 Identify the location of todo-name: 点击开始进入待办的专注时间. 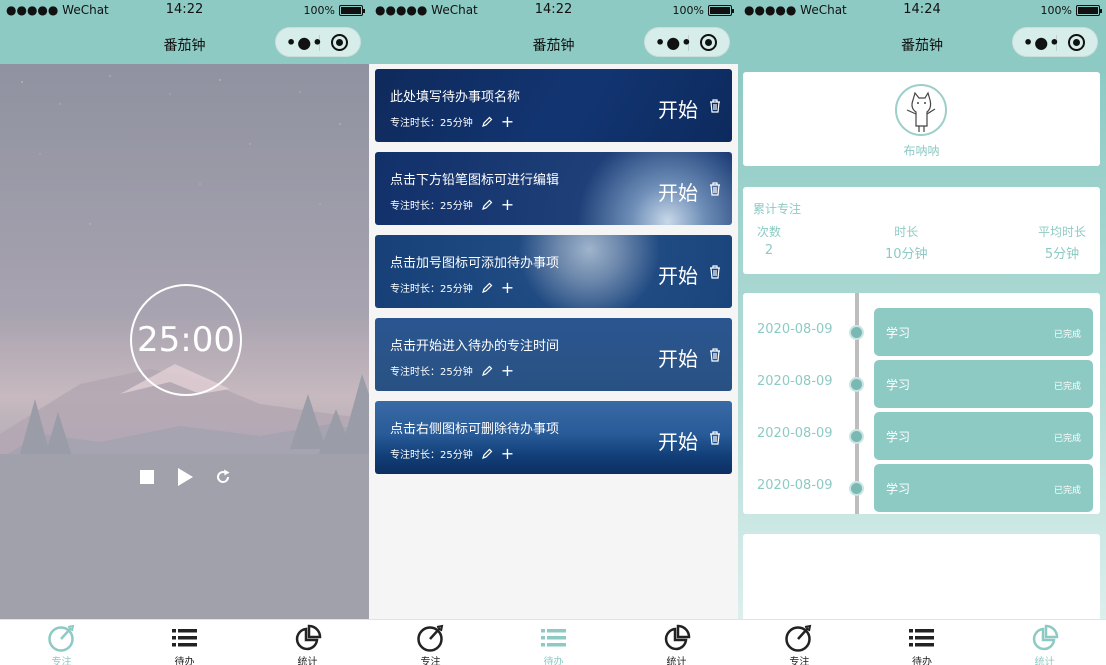
(475, 346).